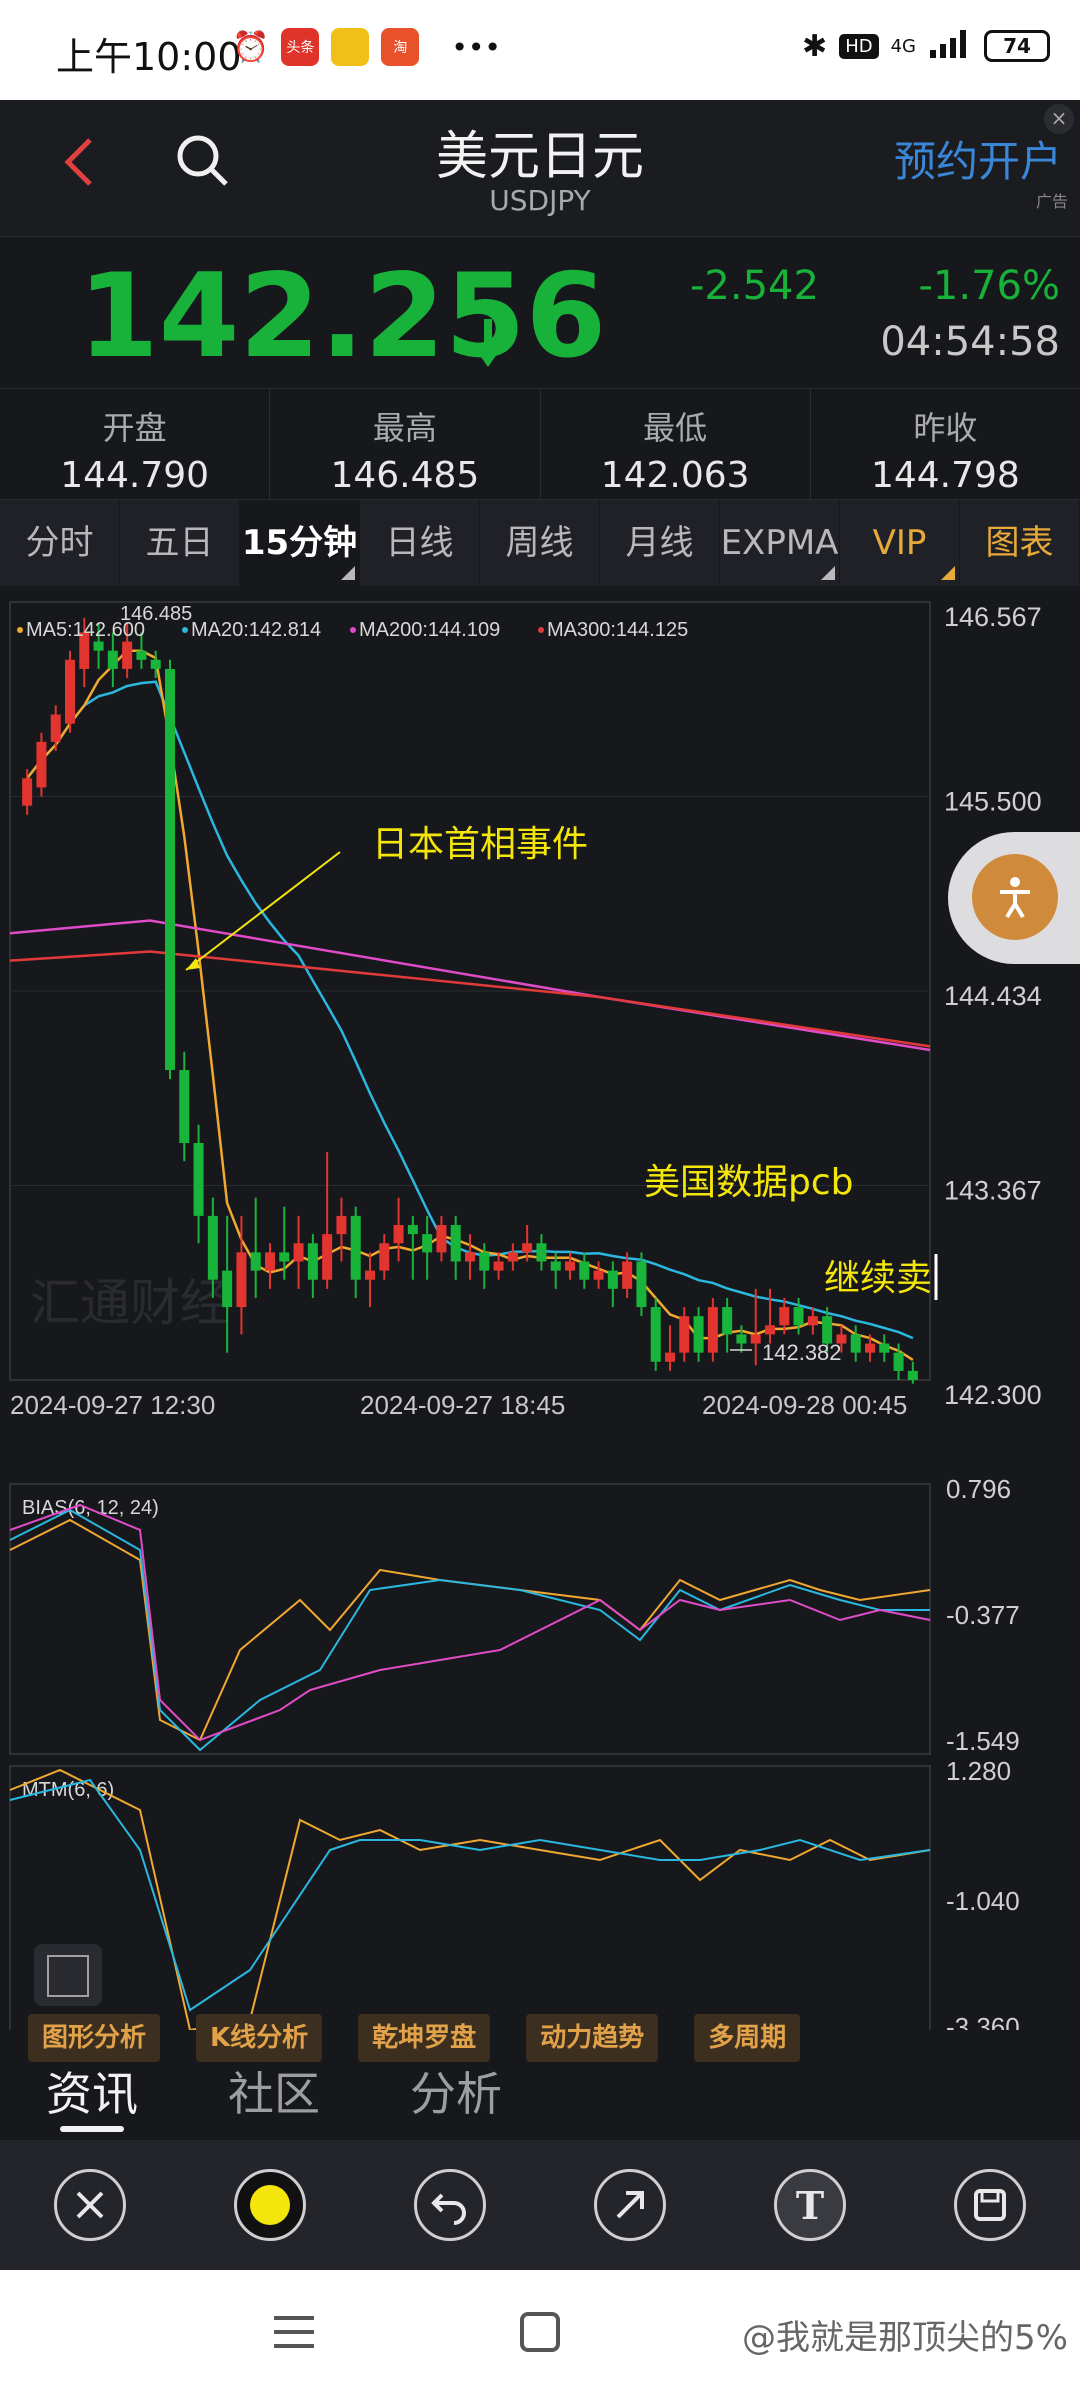 This screenshot has width=1080, height=2400. What do you see at coordinates (983, 1741) in the screenshot?
I see `bias-tick-label: -1.549` at bounding box center [983, 1741].